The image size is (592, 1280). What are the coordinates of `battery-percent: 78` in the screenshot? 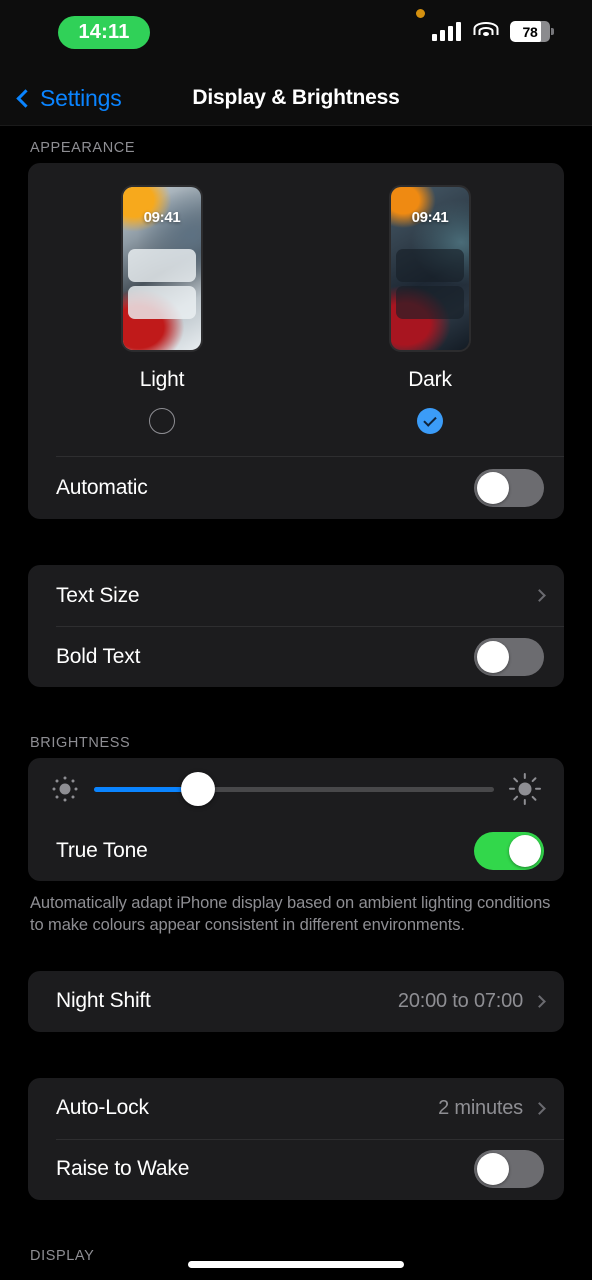 It's located at (530, 31).